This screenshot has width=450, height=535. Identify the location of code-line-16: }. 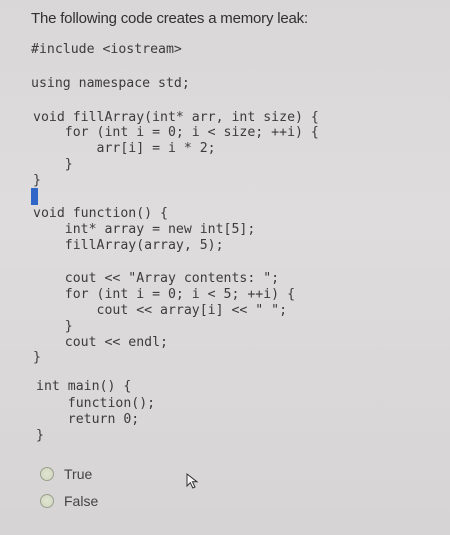
(37, 357).